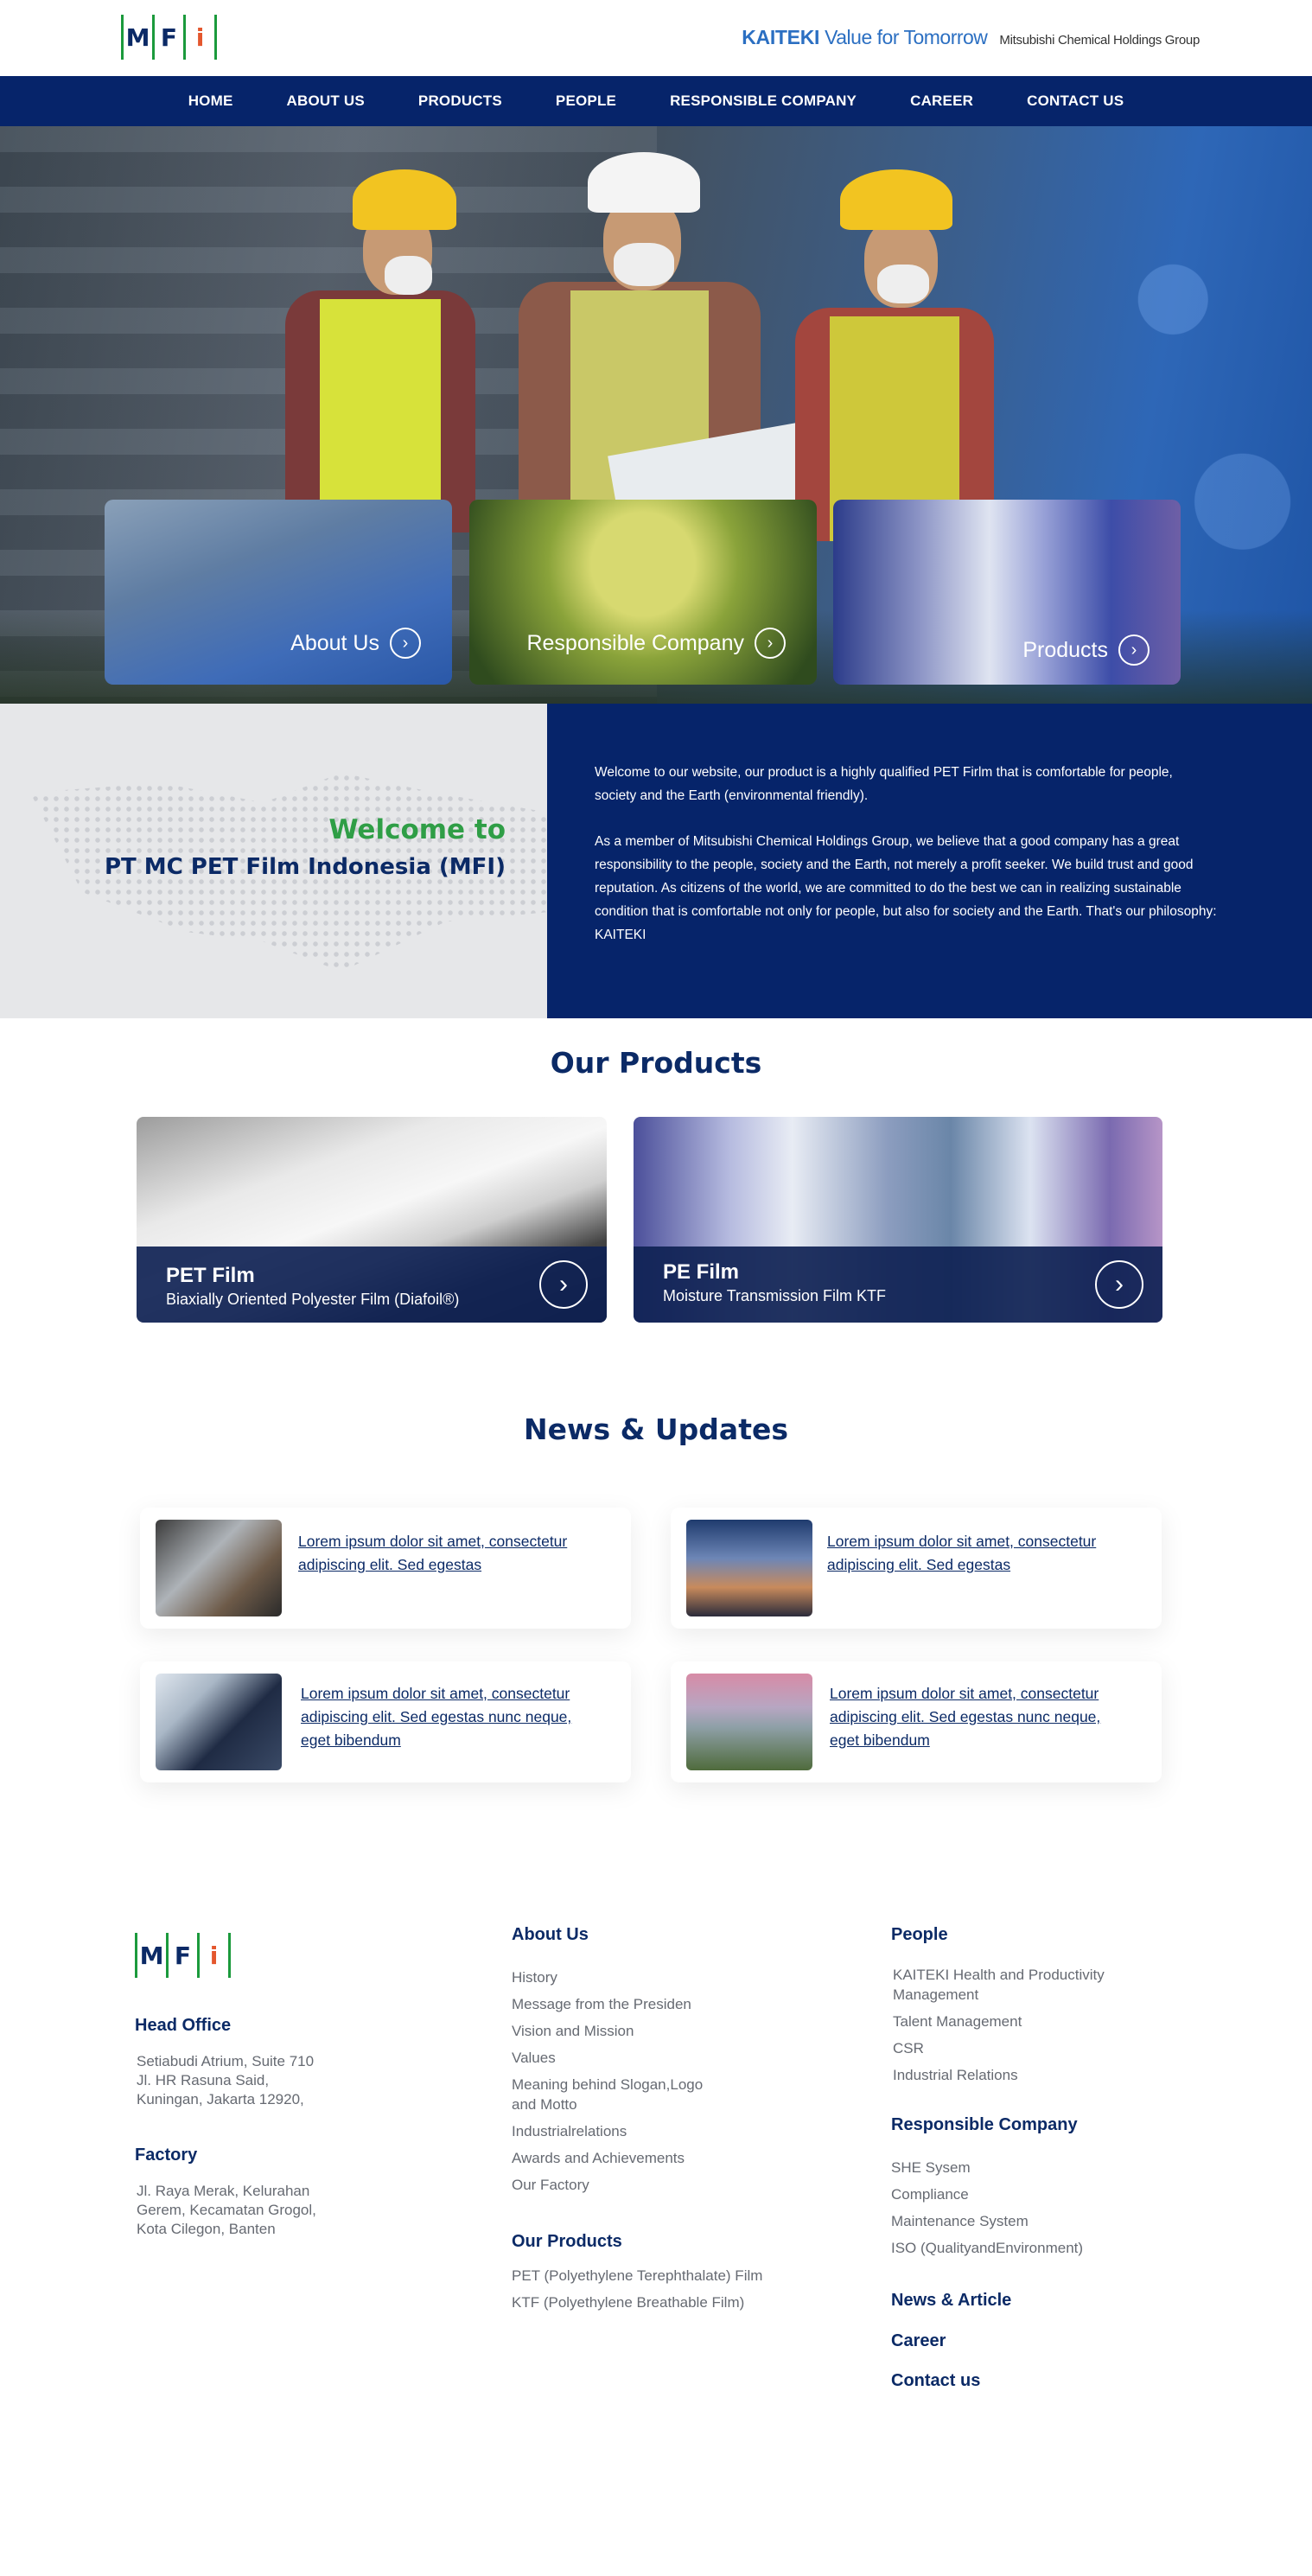 The image size is (1312, 2576). What do you see at coordinates (183, 1955) in the screenshot?
I see `footer-mfi-logo: M F i` at bounding box center [183, 1955].